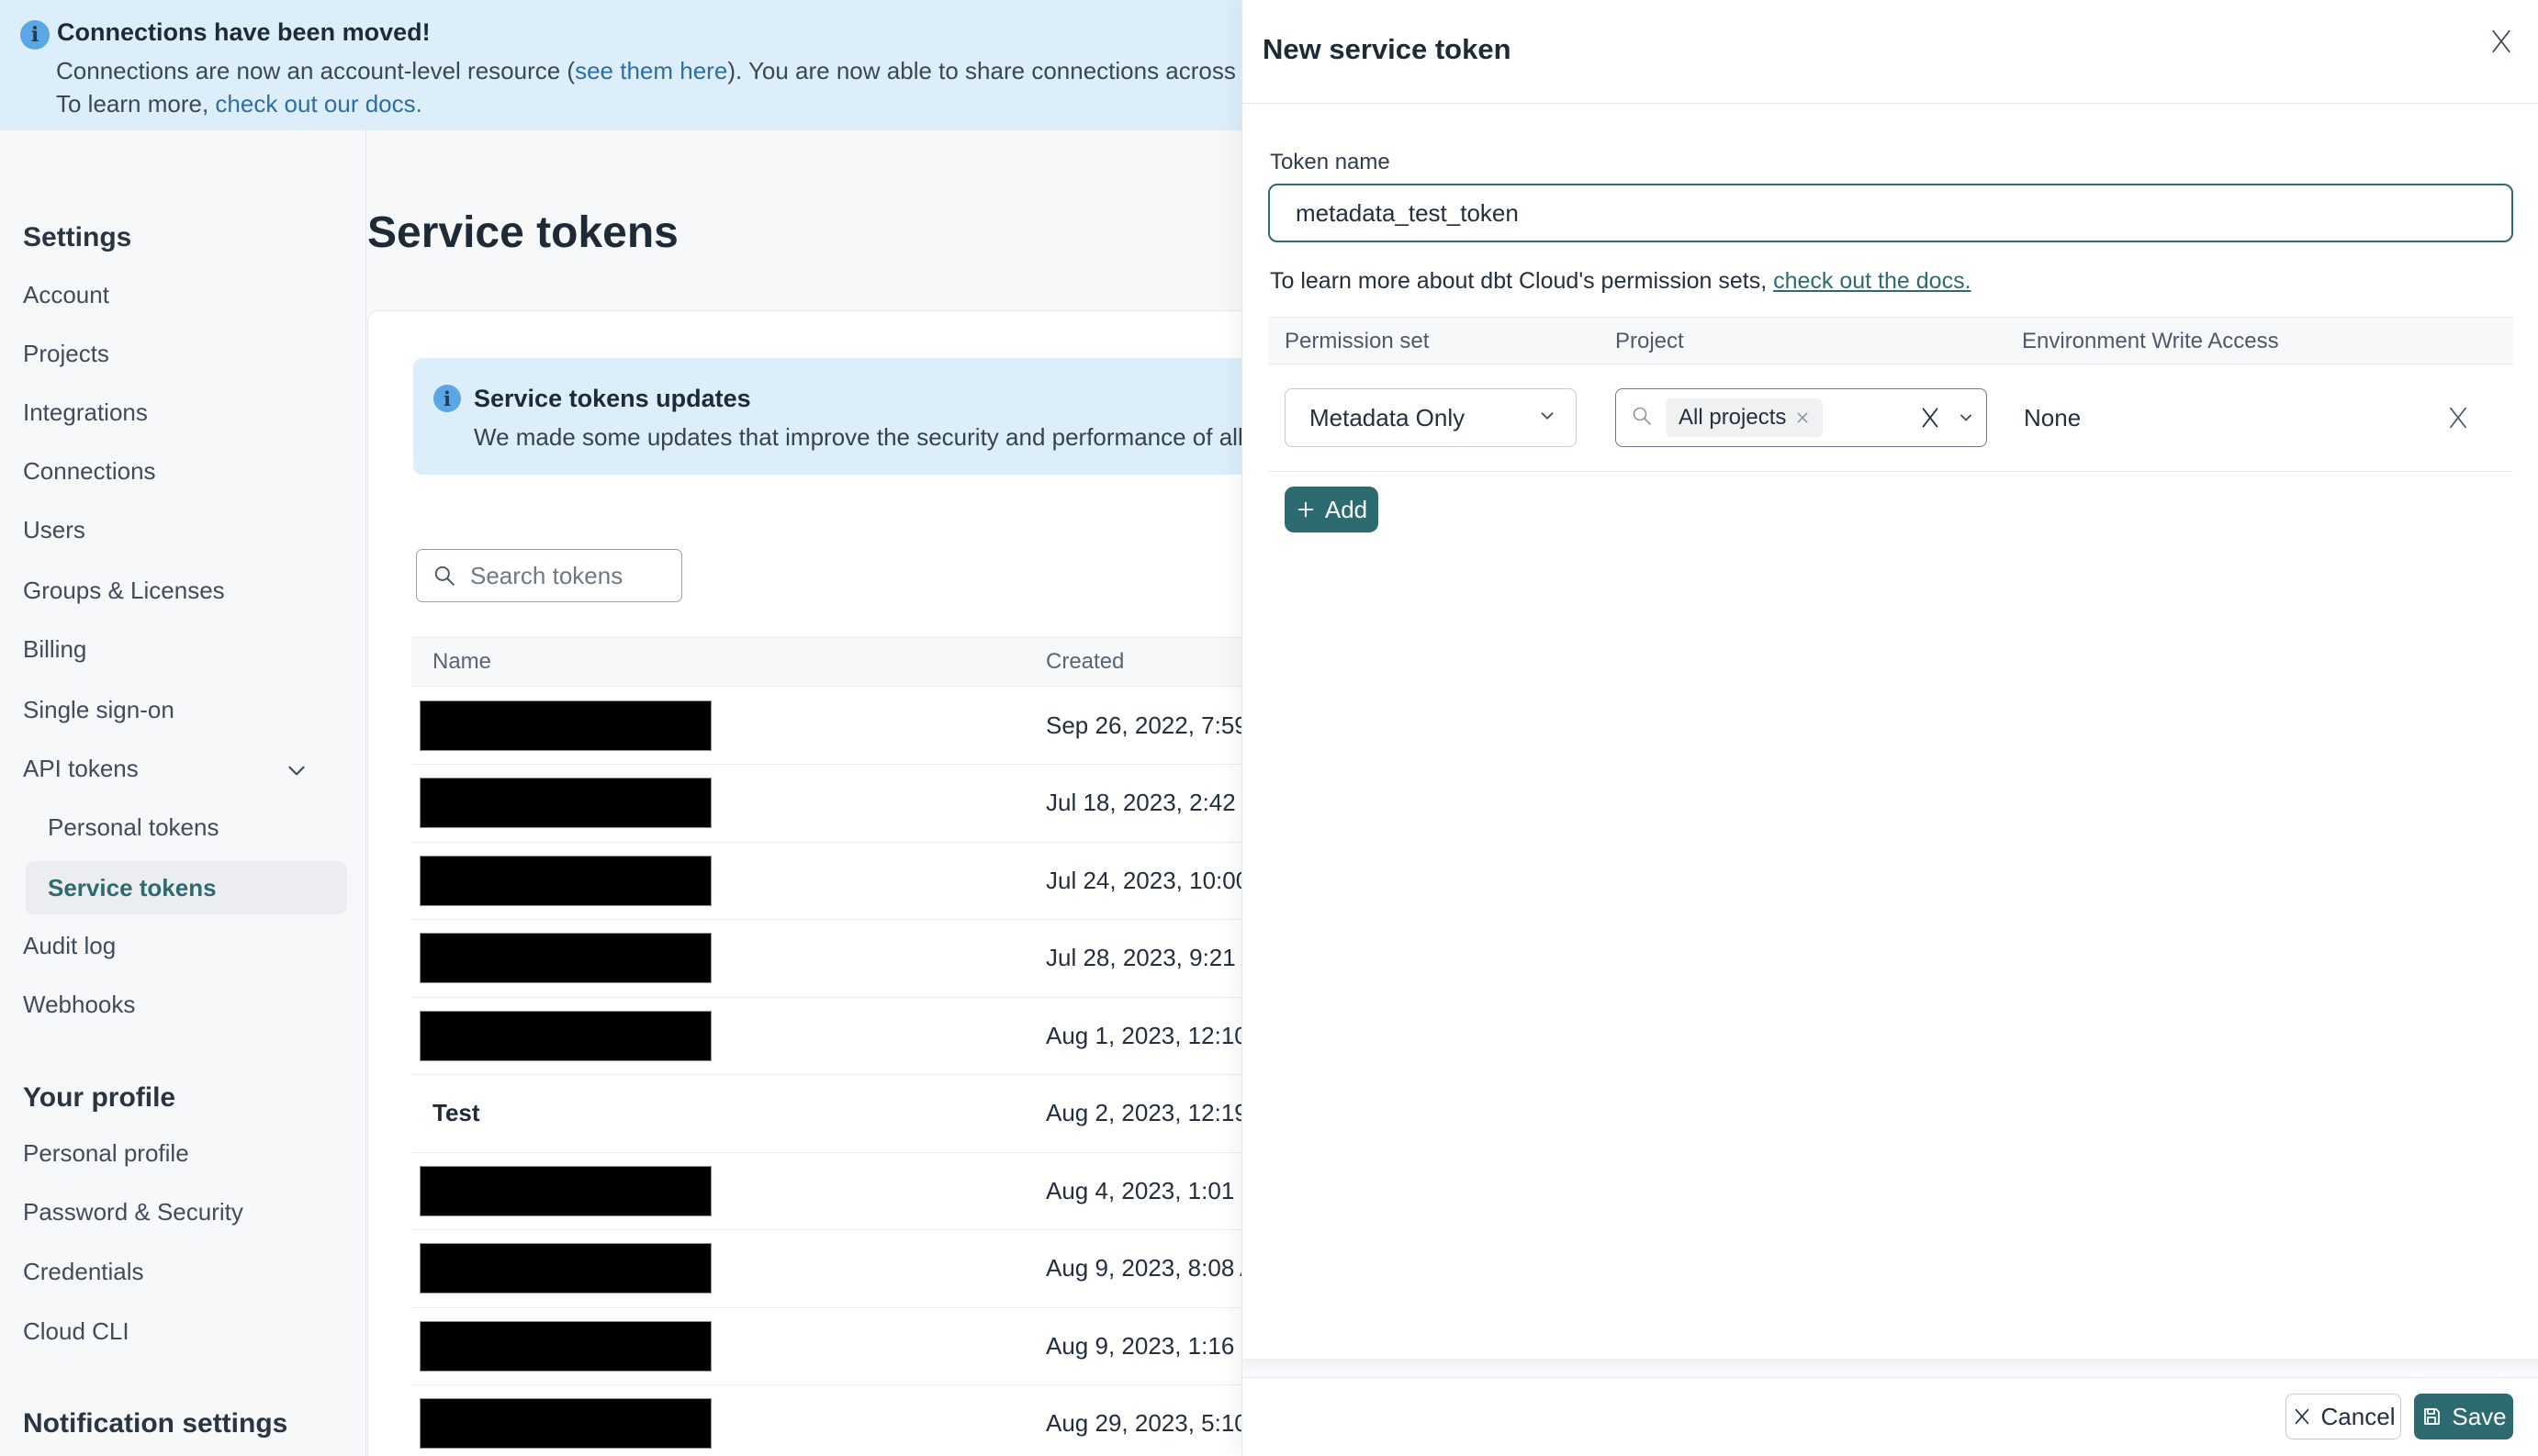  I want to click on permission-set-select: Metadata Only, so click(1431, 417).